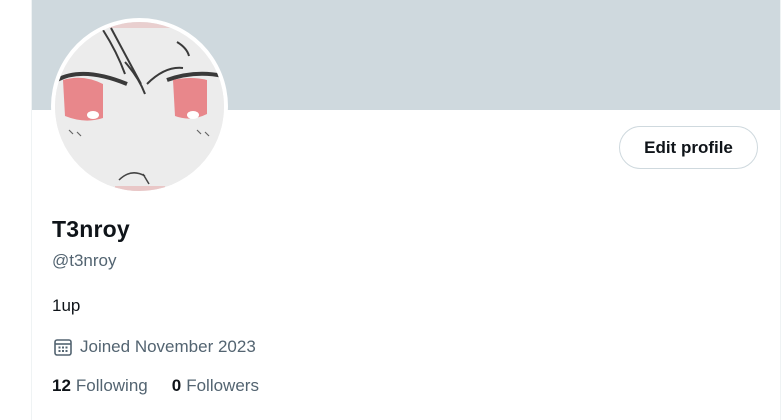 The height and width of the screenshot is (420, 781). What do you see at coordinates (61, 385) in the screenshot?
I see `following-count: 12` at bounding box center [61, 385].